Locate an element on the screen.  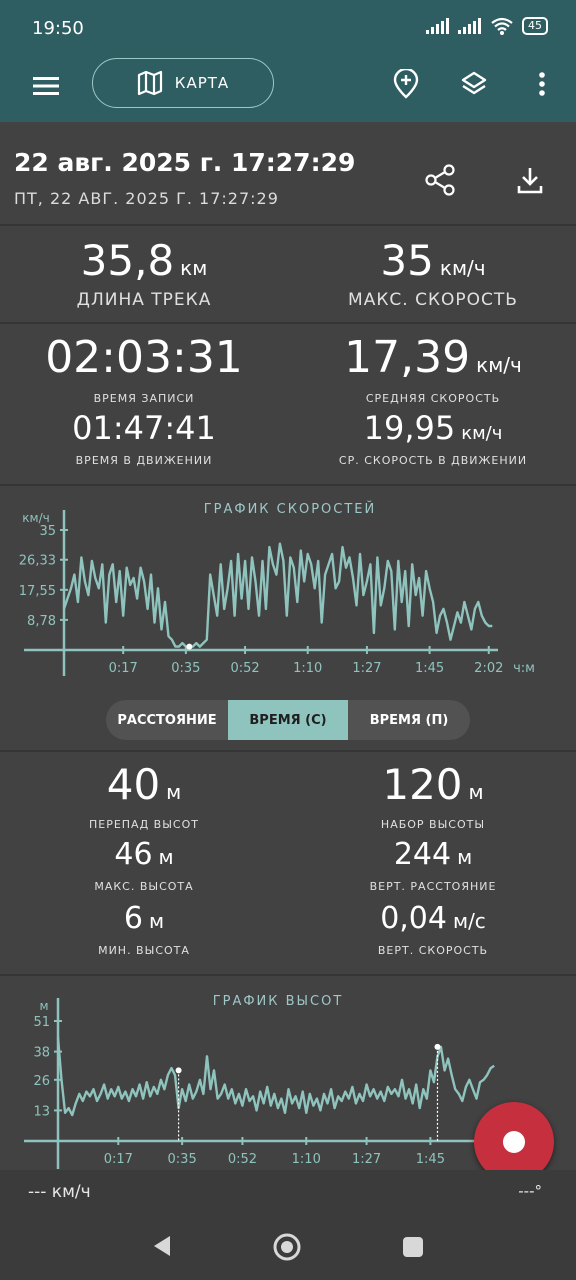
elev-diff-stat: 40 м ПЕРЕПАД ВЫСОТ is located at coordinates (144, 798).